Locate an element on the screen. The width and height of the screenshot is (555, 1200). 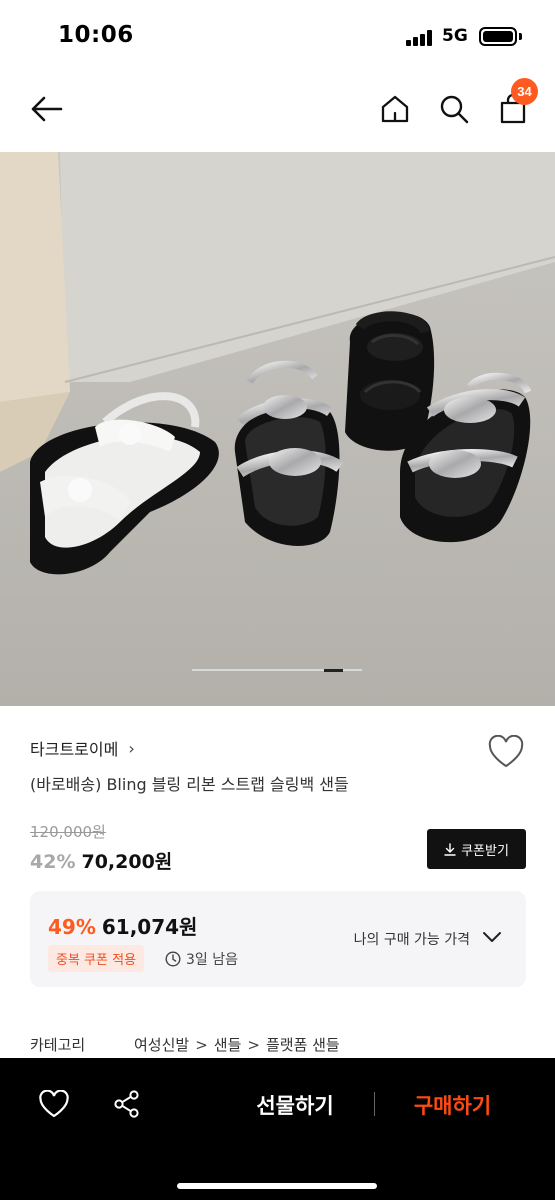
back-button is located at coordinates (46, 109).